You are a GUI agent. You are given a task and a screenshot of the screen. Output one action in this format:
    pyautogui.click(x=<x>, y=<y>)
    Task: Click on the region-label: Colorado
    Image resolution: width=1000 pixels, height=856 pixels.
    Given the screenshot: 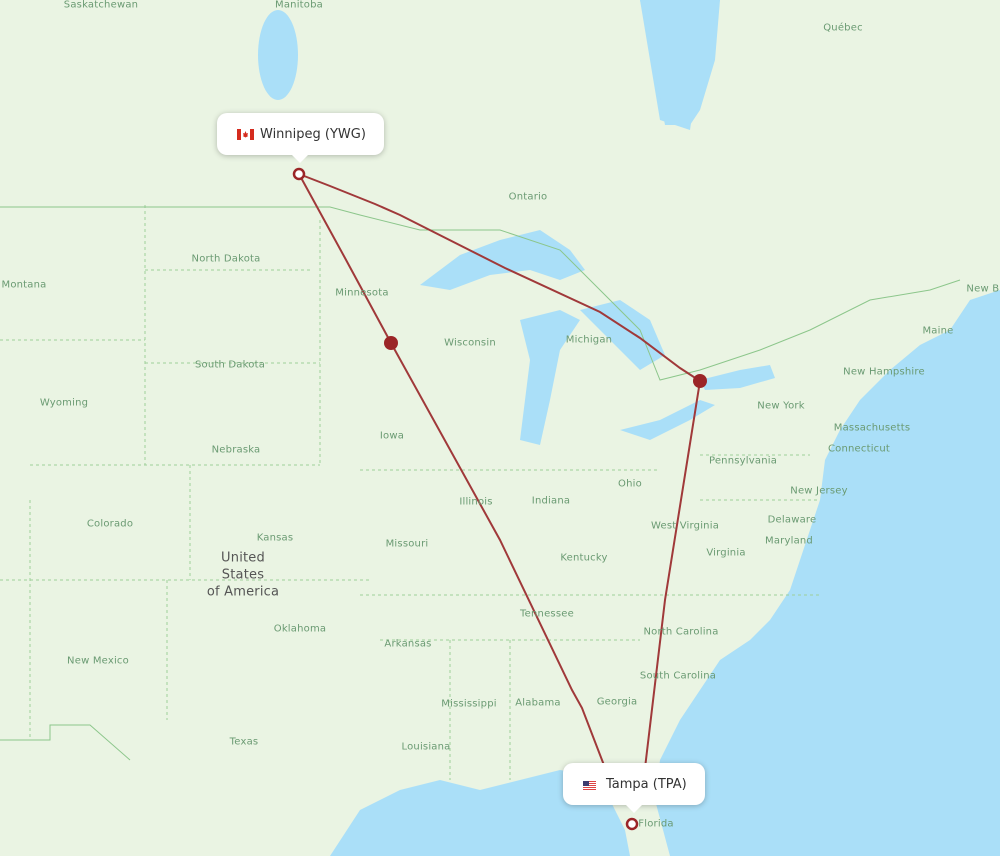 What is the action you would take?
    pyautogui.click(x=110, y=524)
    